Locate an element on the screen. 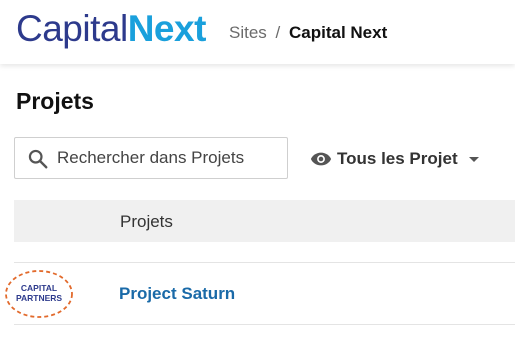  breadcrumb-current: Capital Next is located at coordinates (338, 32).